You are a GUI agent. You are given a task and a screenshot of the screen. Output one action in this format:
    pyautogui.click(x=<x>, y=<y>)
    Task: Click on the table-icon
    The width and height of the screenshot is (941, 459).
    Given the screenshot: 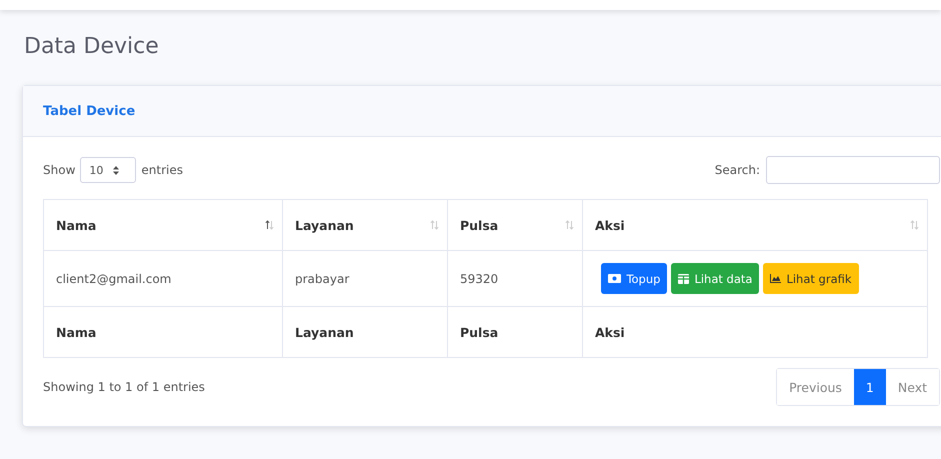 What is the action you would take?
    pyautogui.click(x=684, y=279)
    